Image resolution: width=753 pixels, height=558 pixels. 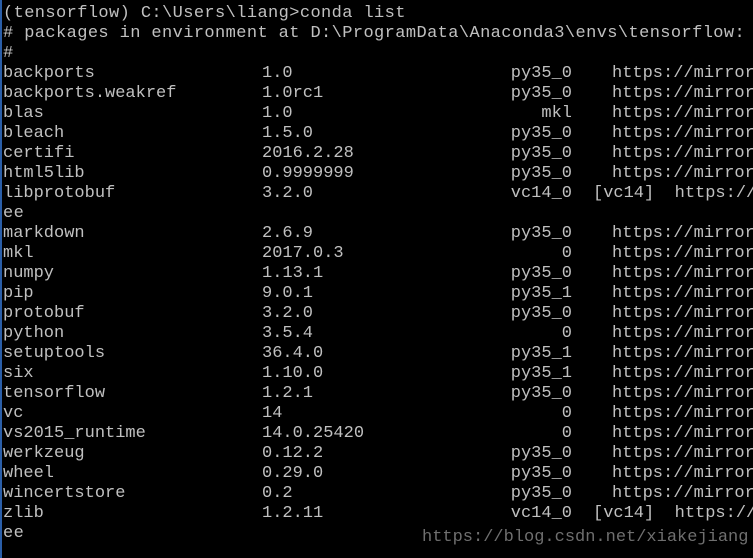 I want to click on package-version: 0.2, so click(x=277, y=493).